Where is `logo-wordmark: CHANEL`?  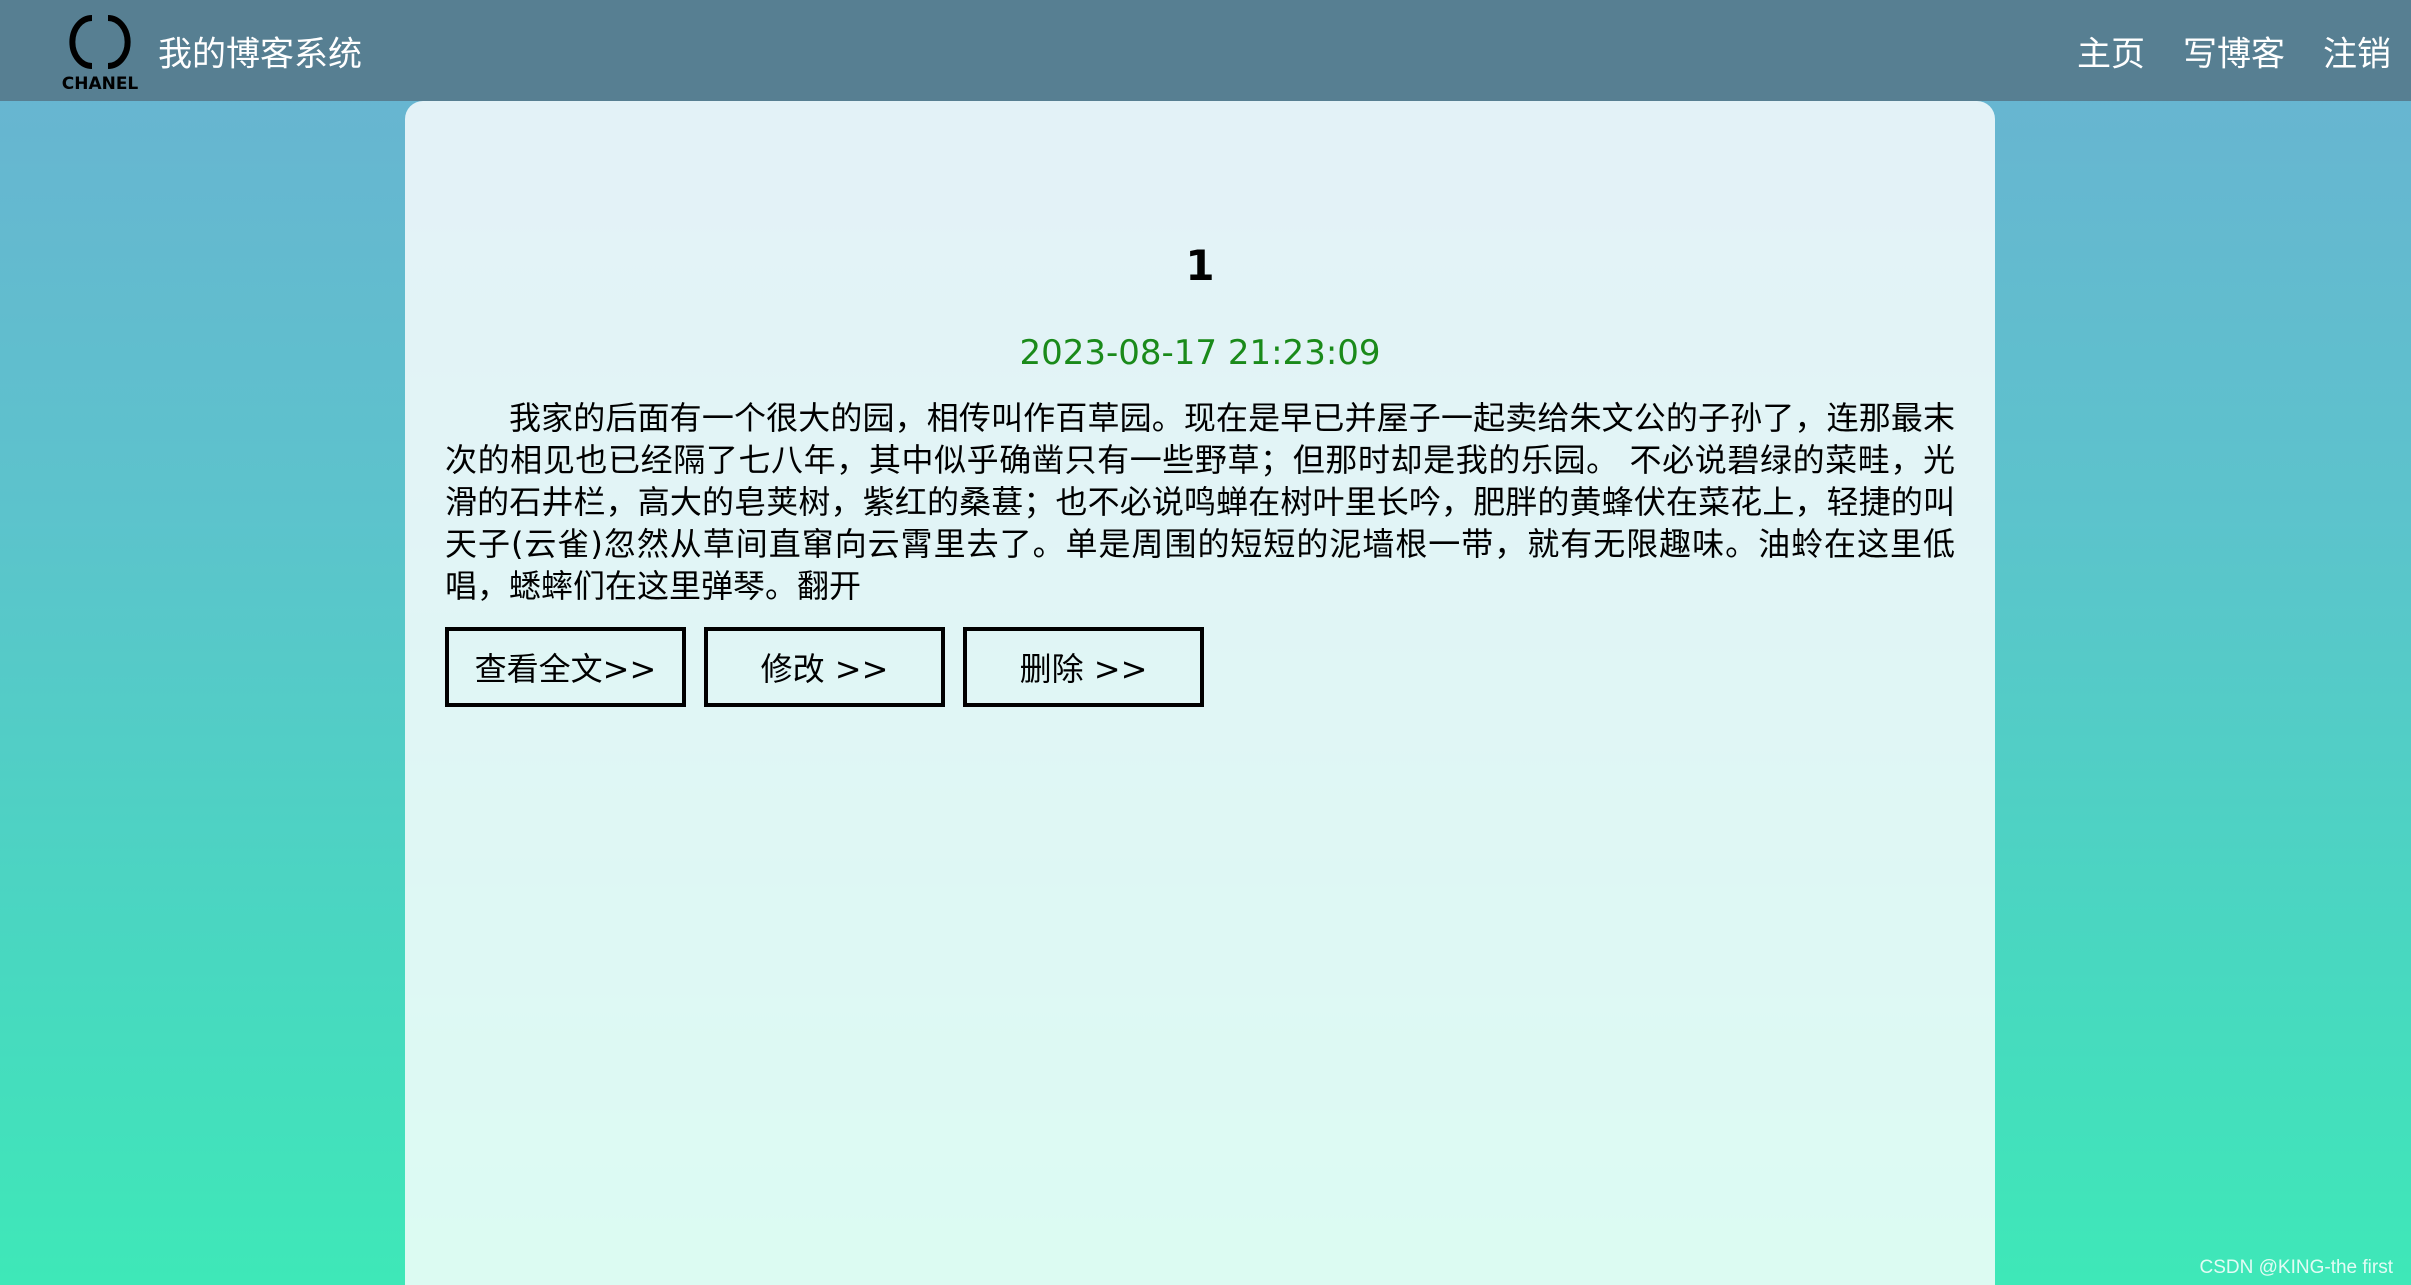 logo-wordmark: CHANEL is located at coordinates (100, 83).